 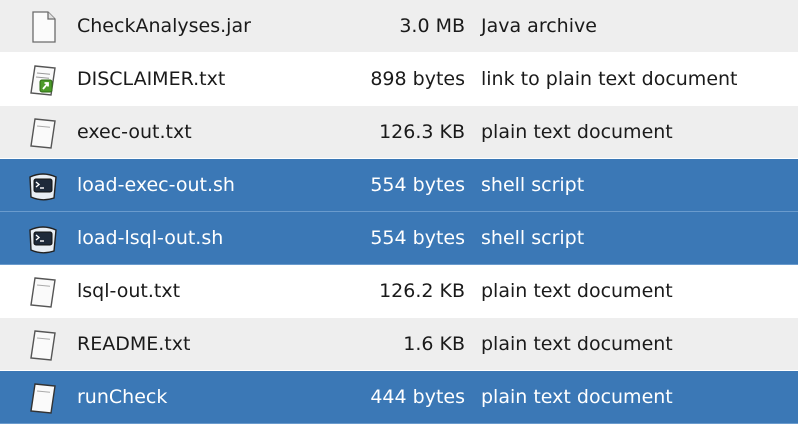 I want to click on file-name: load-lsql-out.sh, so click(x=150, y=238).